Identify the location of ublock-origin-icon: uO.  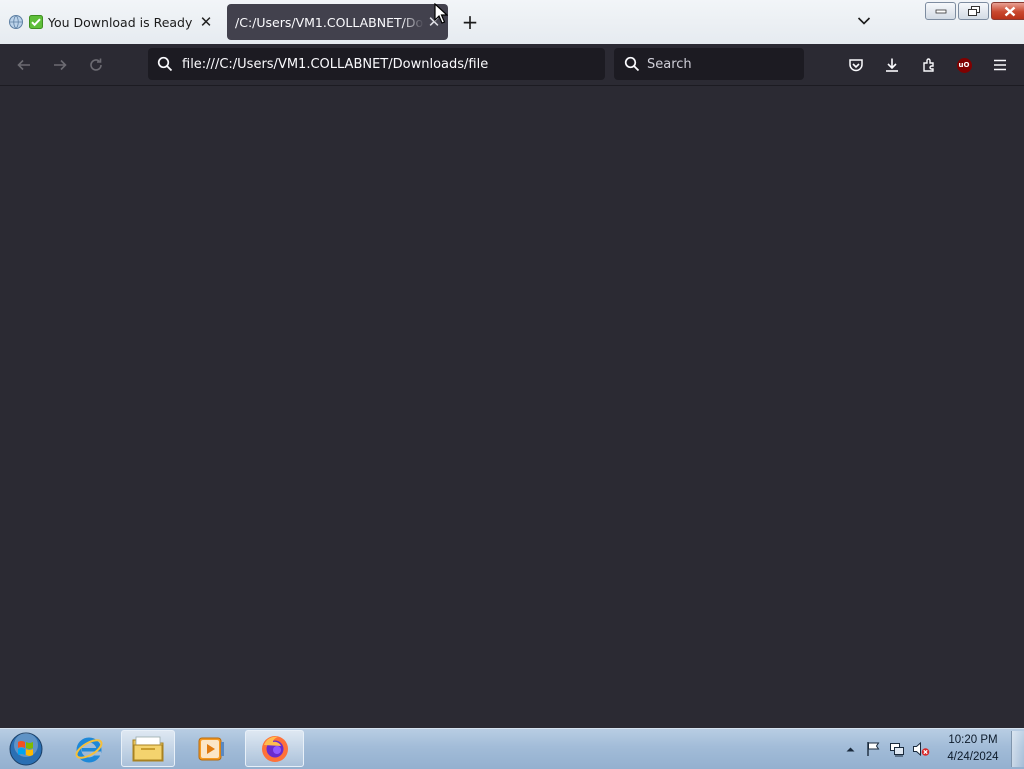
(964, 65).